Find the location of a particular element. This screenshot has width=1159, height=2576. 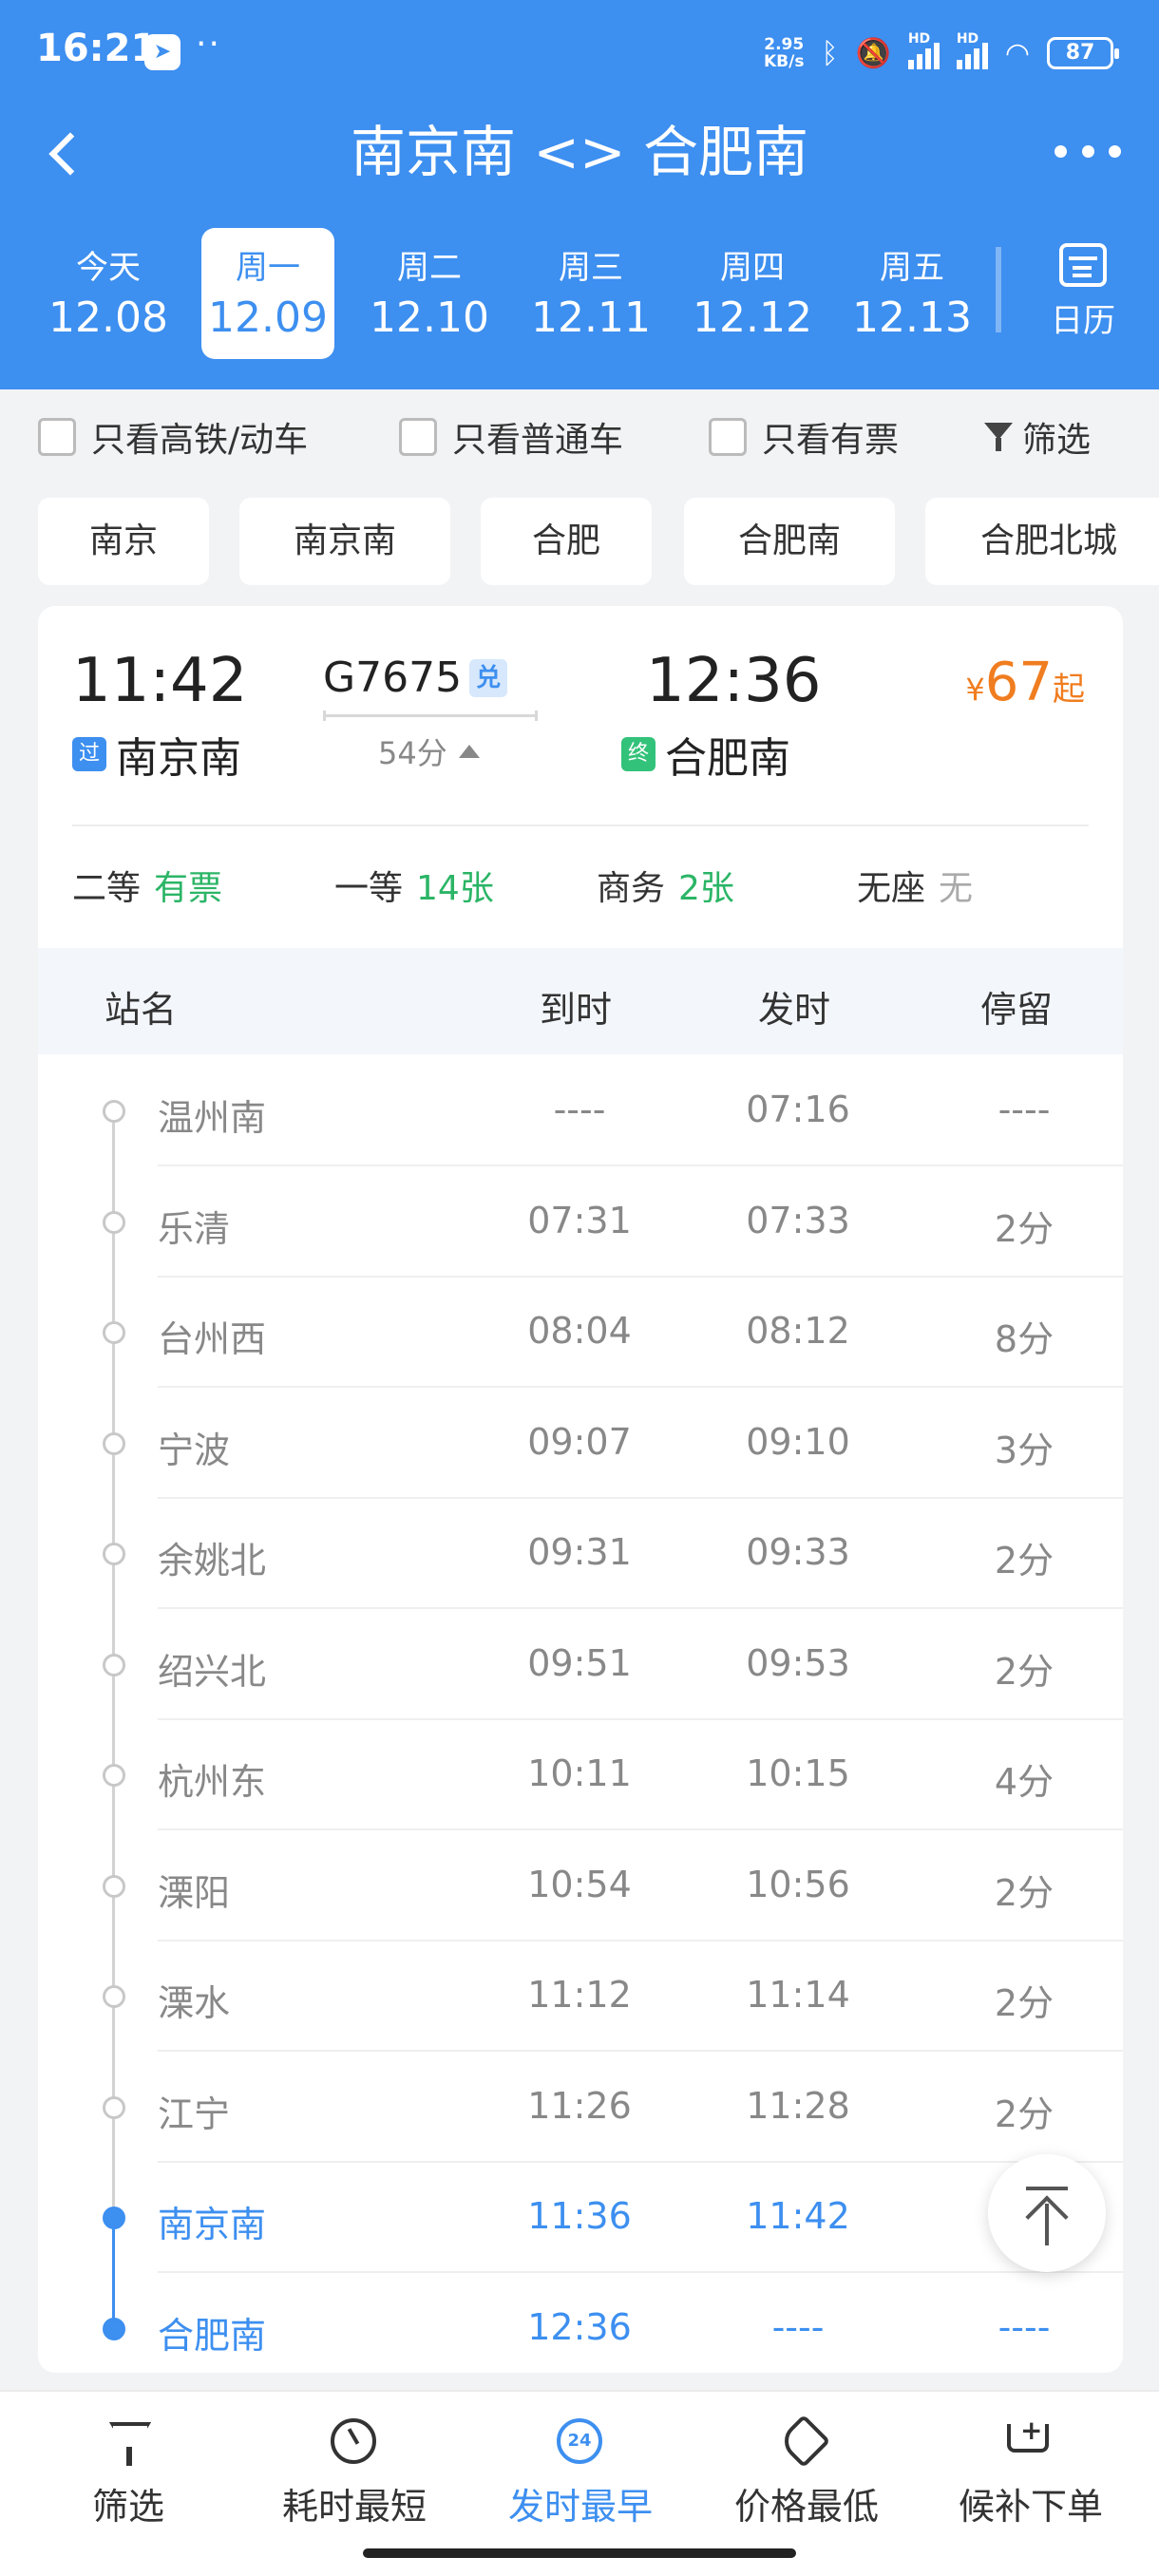

table-row: 宁波 09:07 09:10 3分 is located at coordinates (580, 1444).